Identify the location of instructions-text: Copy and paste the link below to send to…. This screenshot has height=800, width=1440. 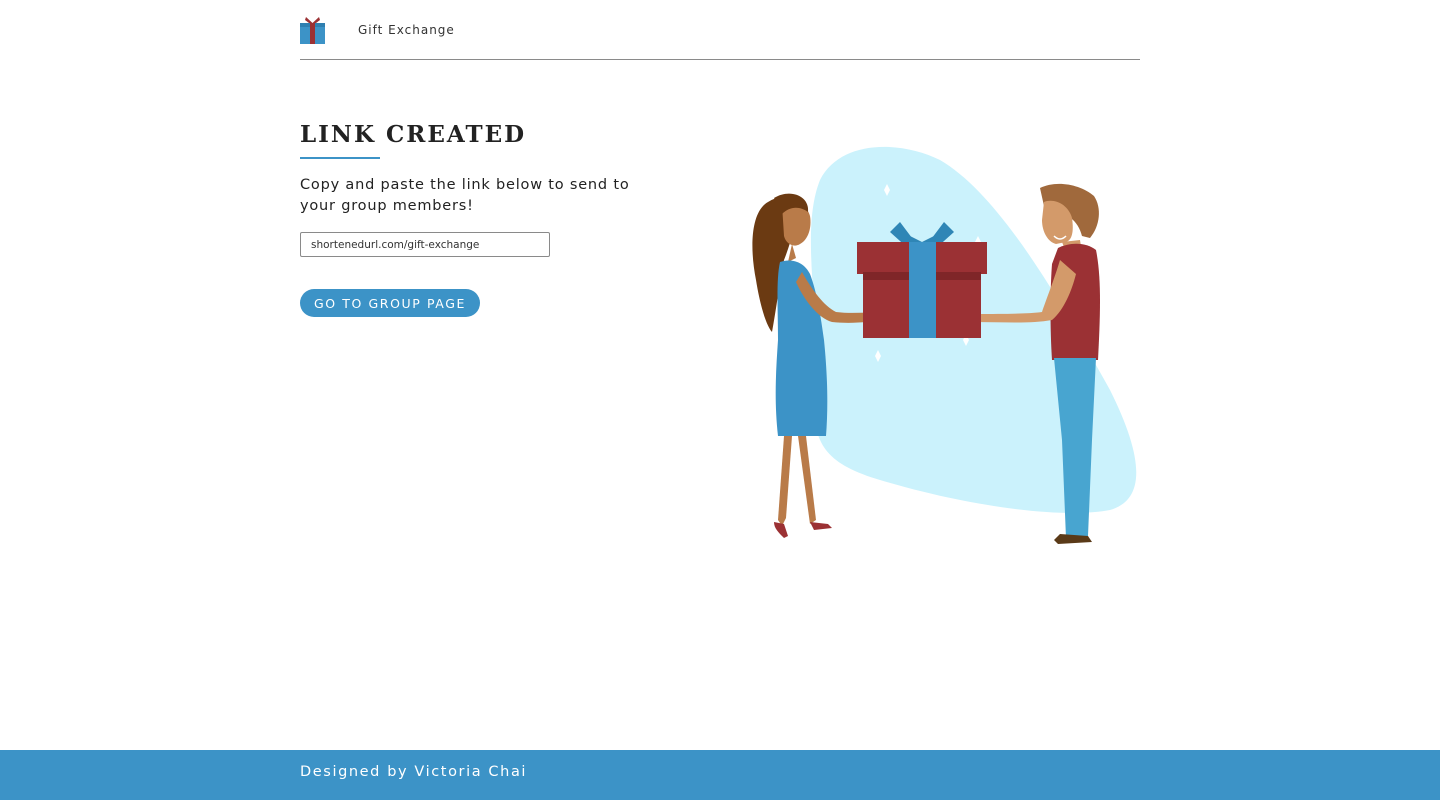
(465, 195).